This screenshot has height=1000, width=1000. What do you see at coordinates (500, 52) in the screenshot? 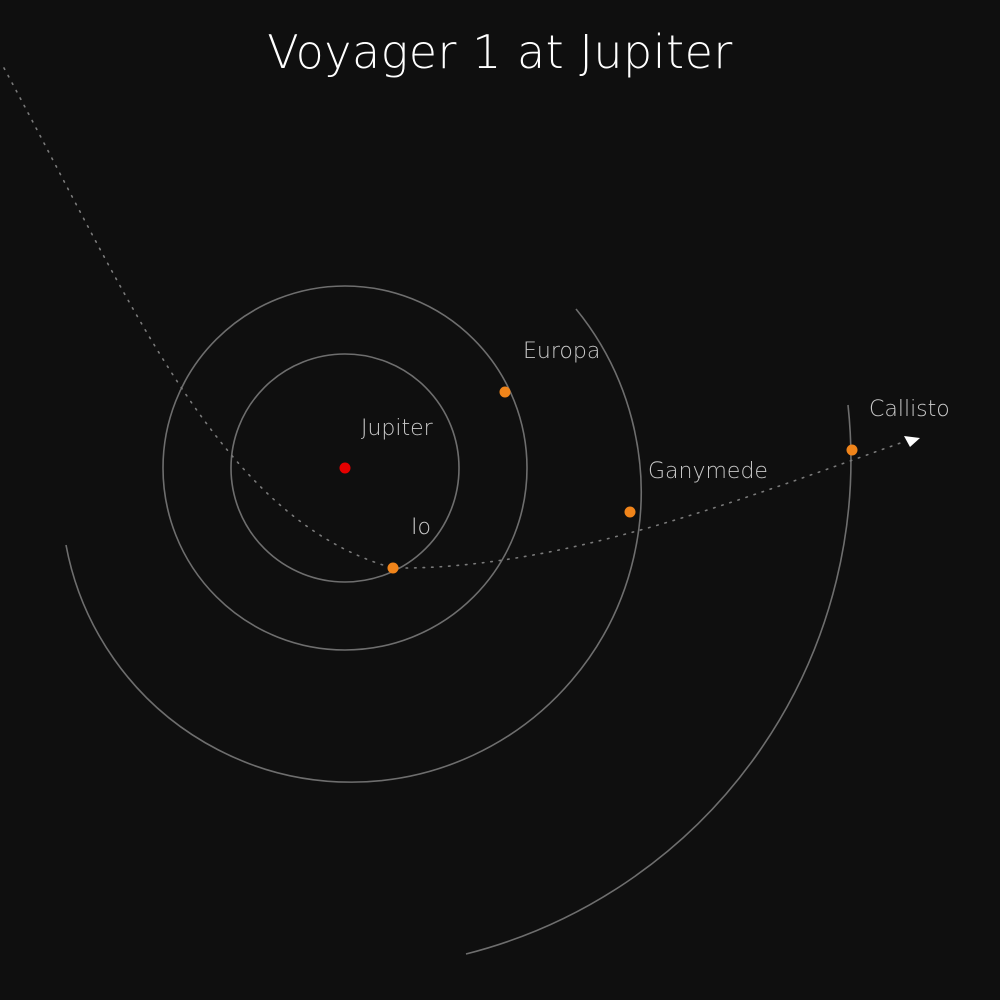
I see `diagram-title: Voyager 1 at Jupiter` at bounding box center [500, 52].